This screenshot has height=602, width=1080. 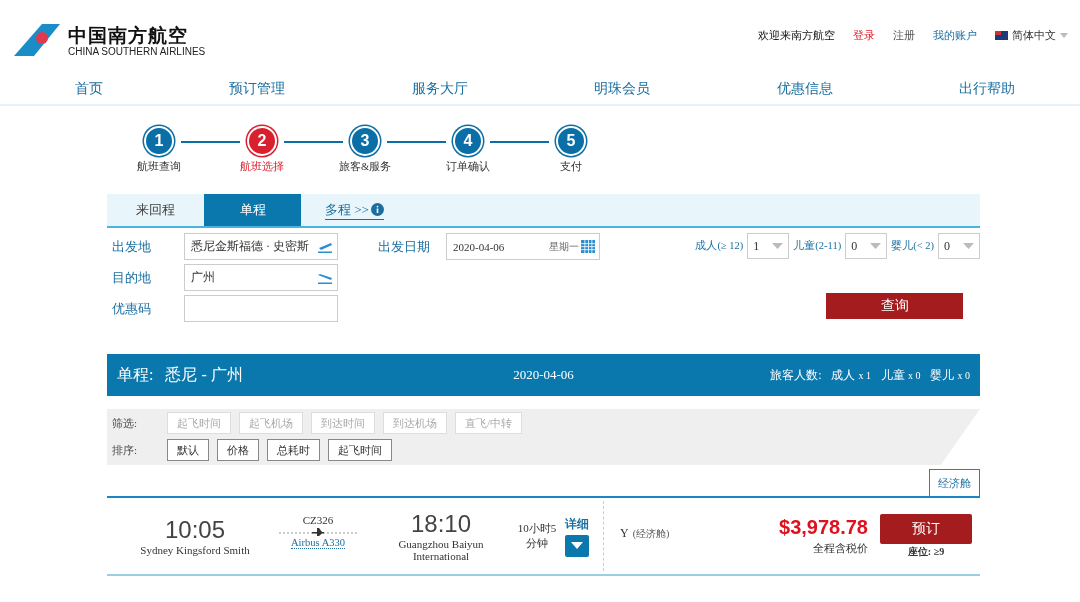 What do you see at coordinates (537, 536) in the screenshot?
I see `flight-duration: 10小时5分钟` at bounding box center [537, 536].